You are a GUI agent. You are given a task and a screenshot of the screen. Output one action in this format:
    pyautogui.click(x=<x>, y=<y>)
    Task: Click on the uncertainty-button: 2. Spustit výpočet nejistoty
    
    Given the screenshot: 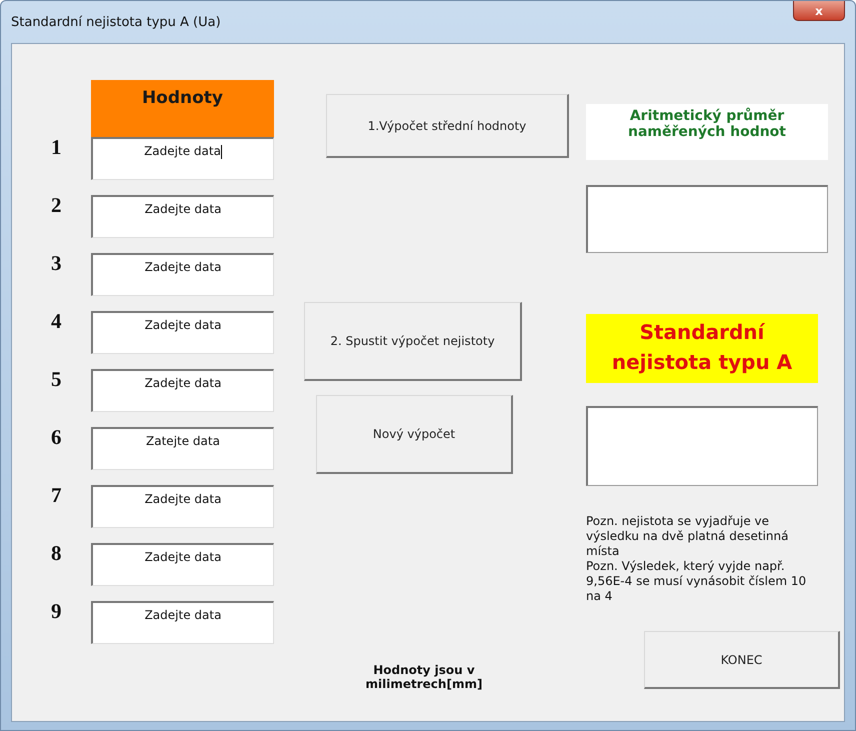 What is the action you would take?
    pyautogui.click(x=413, y=341)
    